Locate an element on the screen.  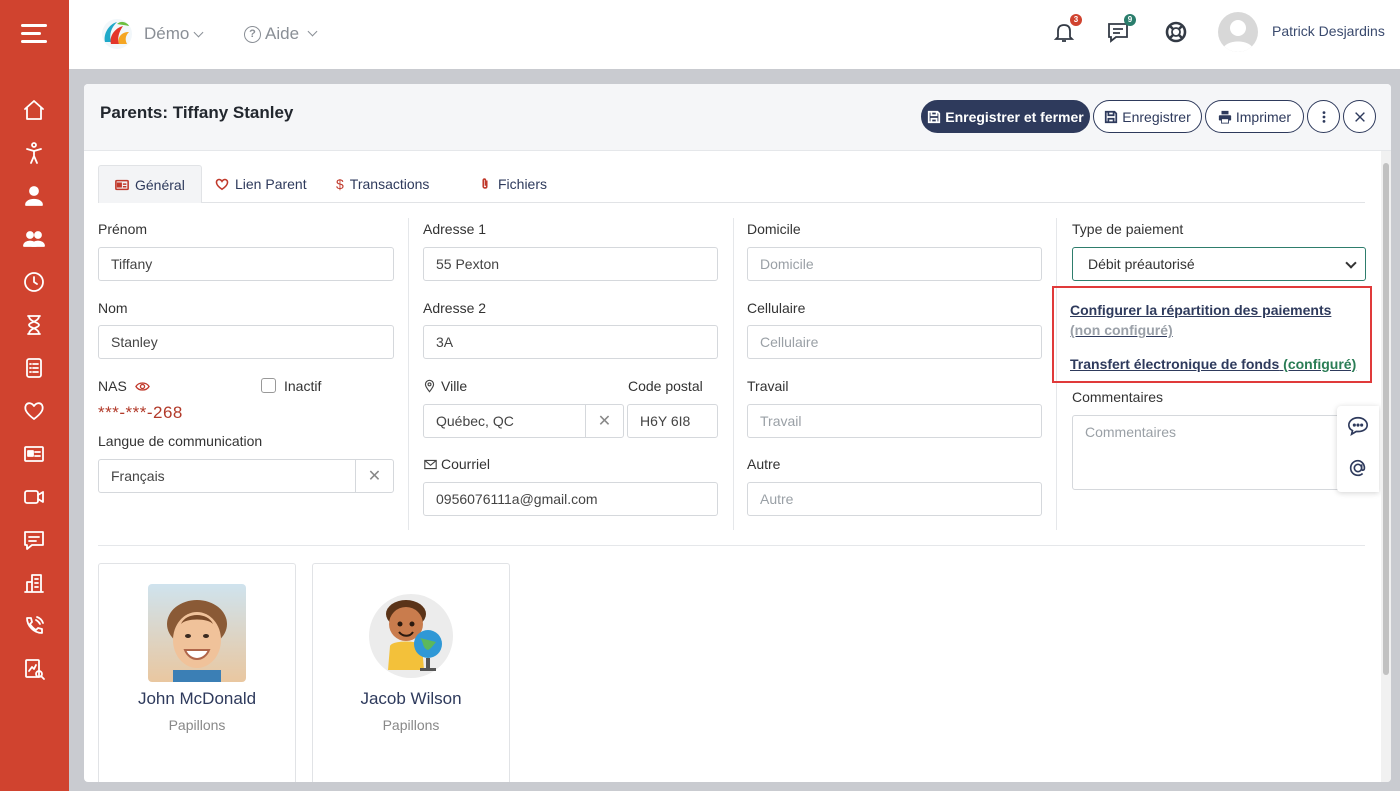
chat-bubble-icon is located at coordinates (1358, 426).